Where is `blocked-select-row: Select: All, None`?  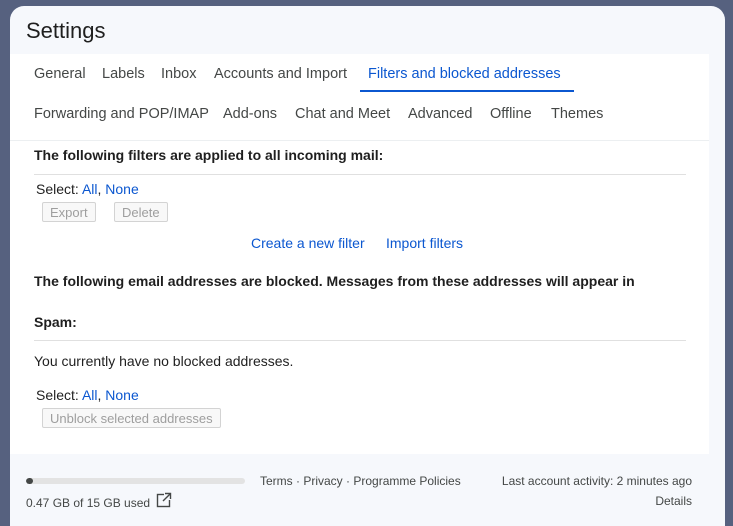
blocked-select-row: Select: All, None is located at coordinates (87, 395).